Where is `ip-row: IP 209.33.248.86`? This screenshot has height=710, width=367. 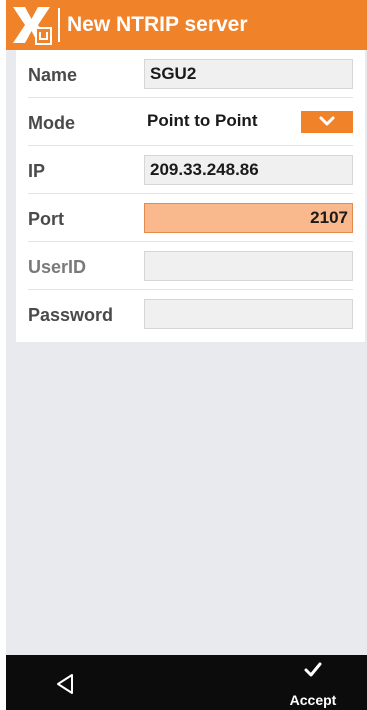
ip-row: IP 209.33.248.86 is located at coordinates (190, 170).